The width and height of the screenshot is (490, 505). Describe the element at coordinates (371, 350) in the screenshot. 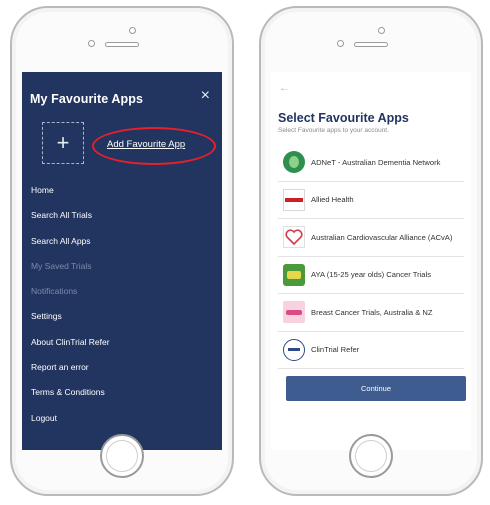

I see `app-item-clintrial-refer: ClinTrial Refer` at that location.